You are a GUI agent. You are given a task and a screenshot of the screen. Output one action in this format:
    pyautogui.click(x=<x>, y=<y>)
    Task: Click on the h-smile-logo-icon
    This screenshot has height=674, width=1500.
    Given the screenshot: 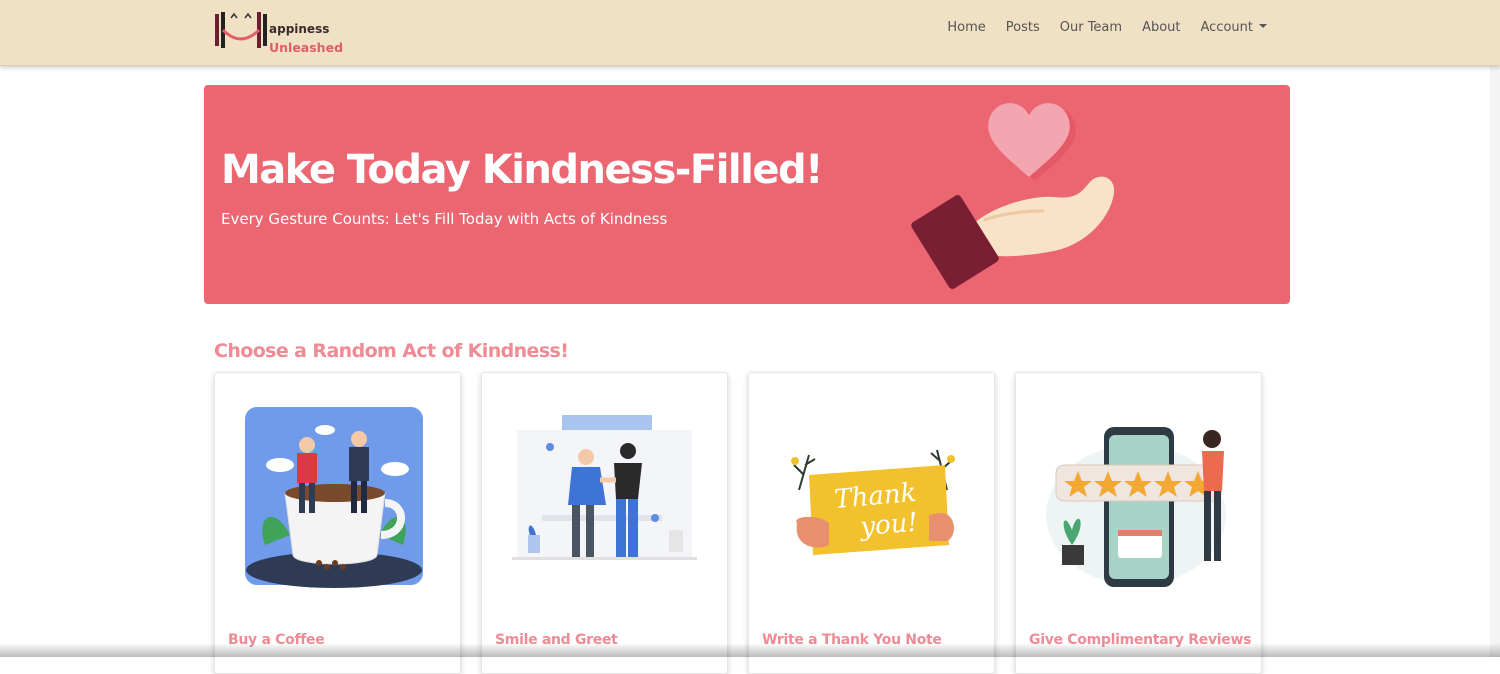 What is the action you would take?
    pyautogui.click(x=243, y=33)
    